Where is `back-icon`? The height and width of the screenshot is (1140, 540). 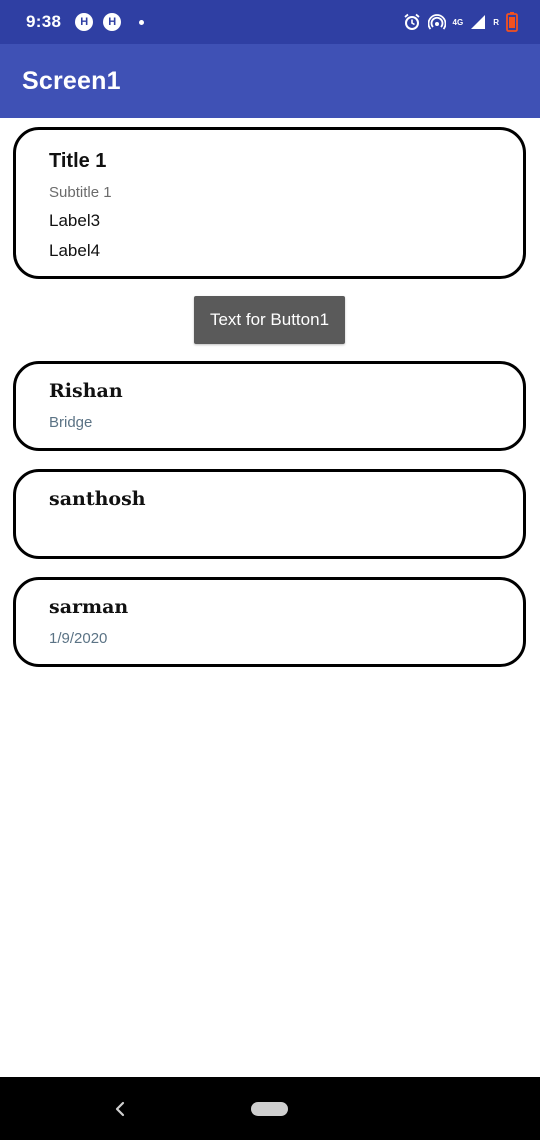
back-icon is located at coordinates (120, 1109).